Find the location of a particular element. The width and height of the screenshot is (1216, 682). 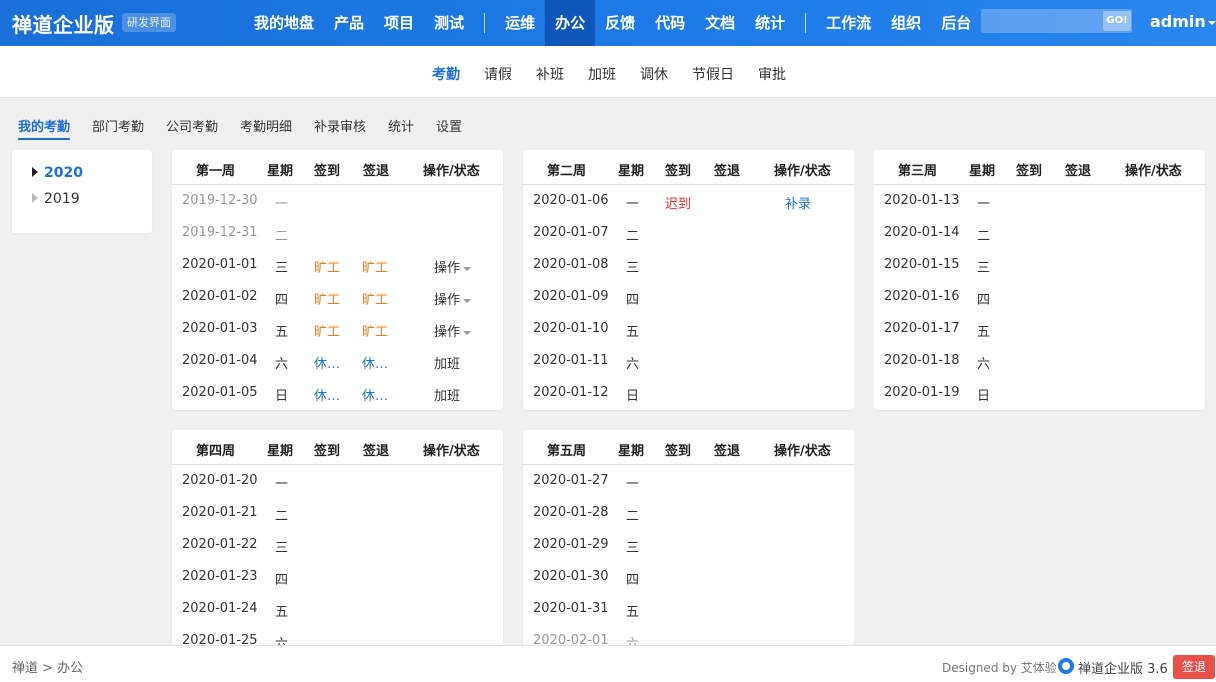

date-cell: 2020-01-06 is located at coordinates (571, 200).